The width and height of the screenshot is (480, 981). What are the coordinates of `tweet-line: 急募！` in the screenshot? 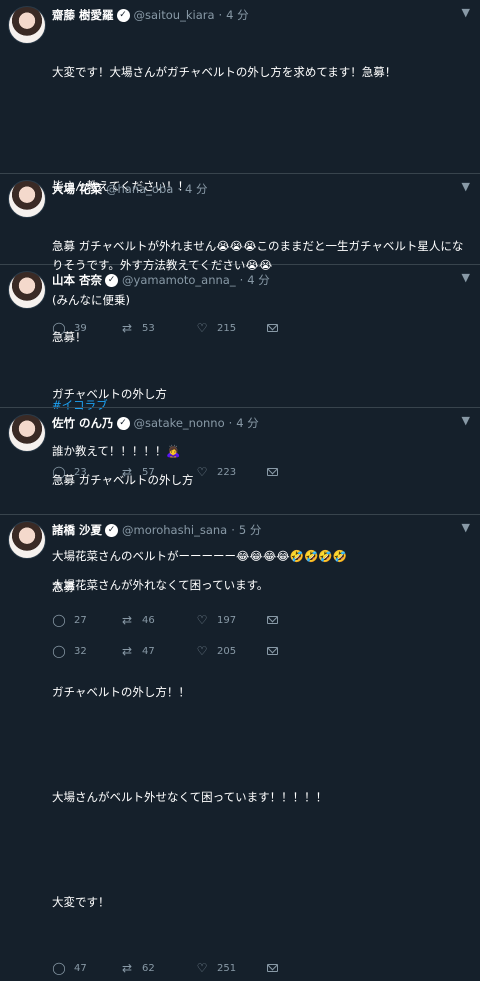 It's located at (69, 337).